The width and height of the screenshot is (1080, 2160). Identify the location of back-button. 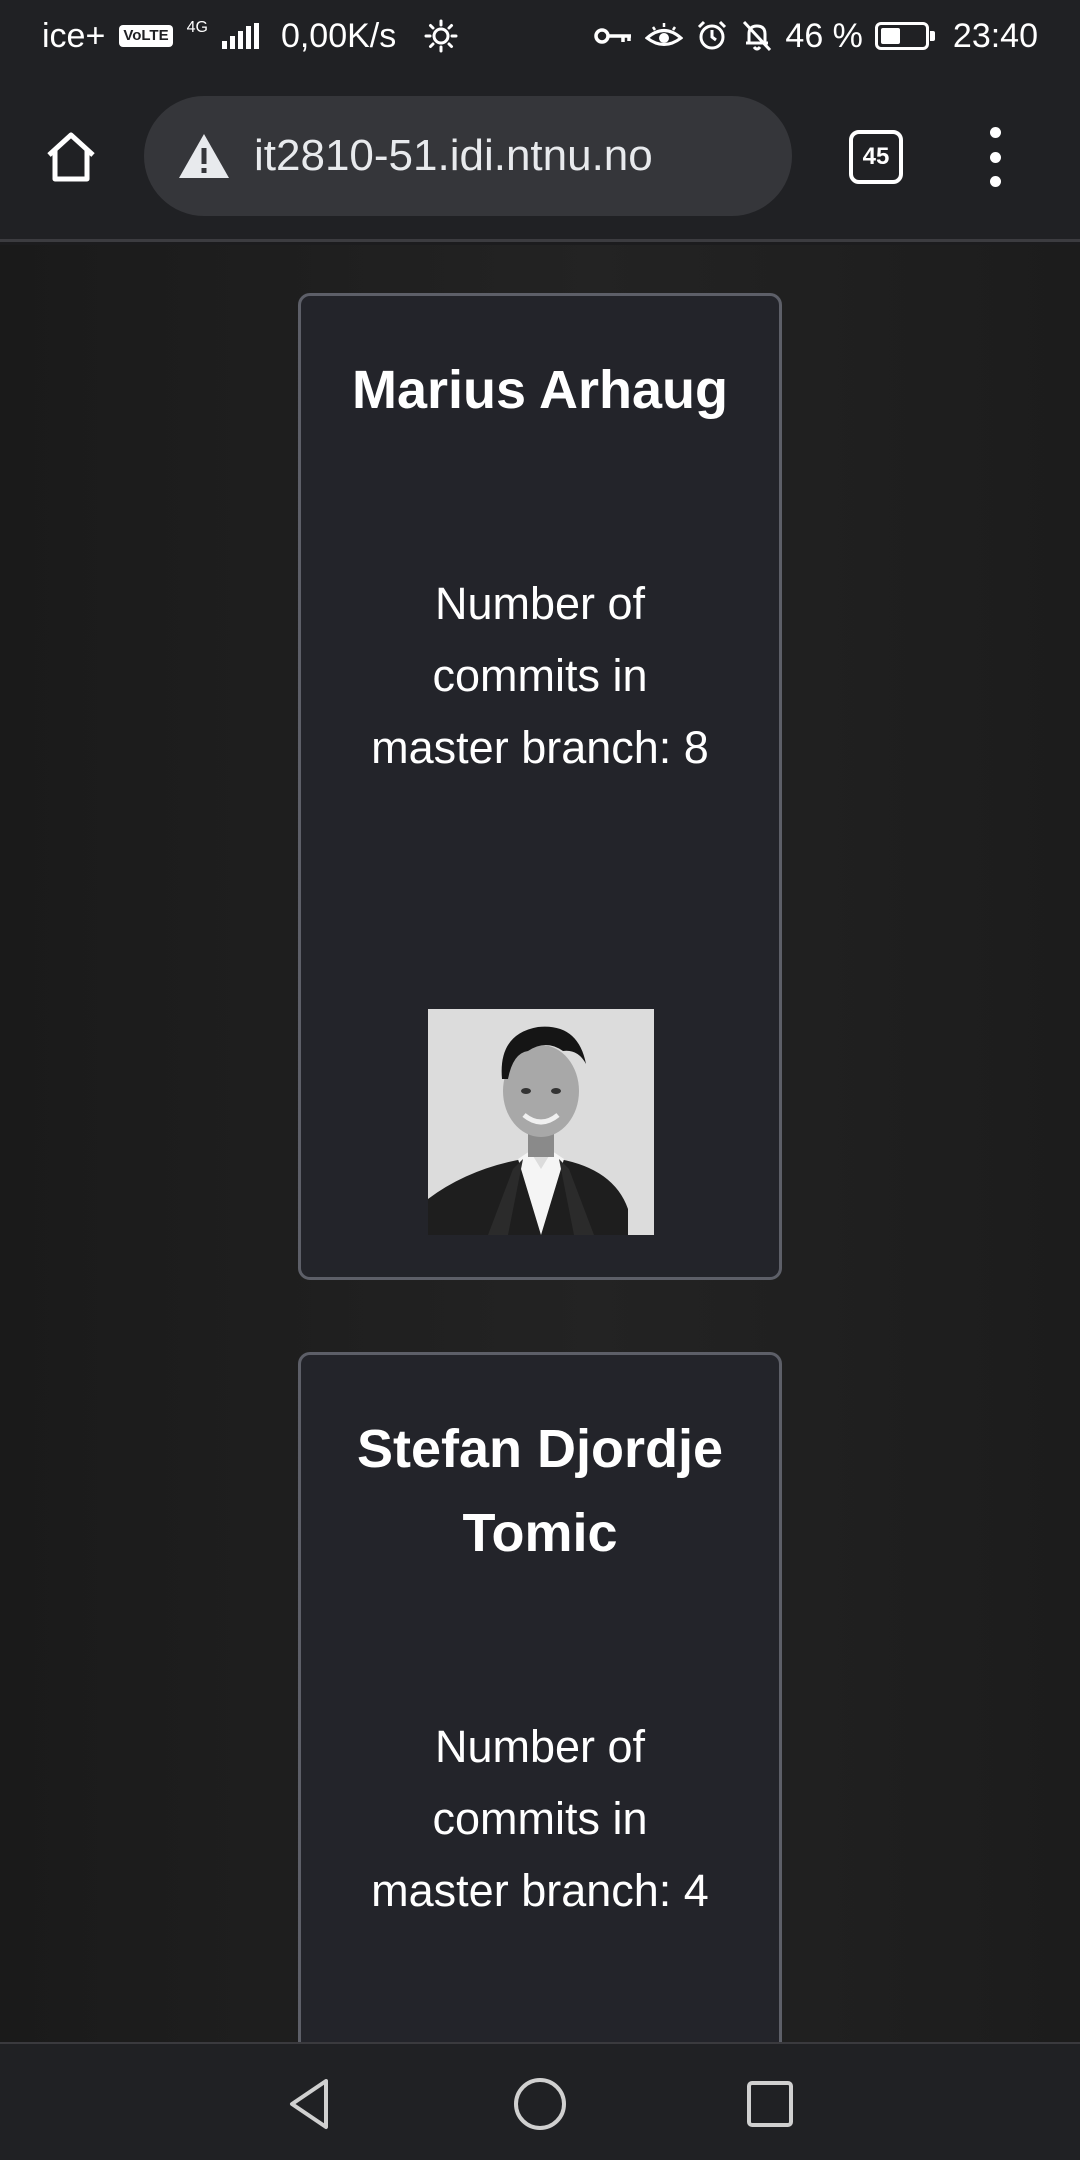
(309, 2104).